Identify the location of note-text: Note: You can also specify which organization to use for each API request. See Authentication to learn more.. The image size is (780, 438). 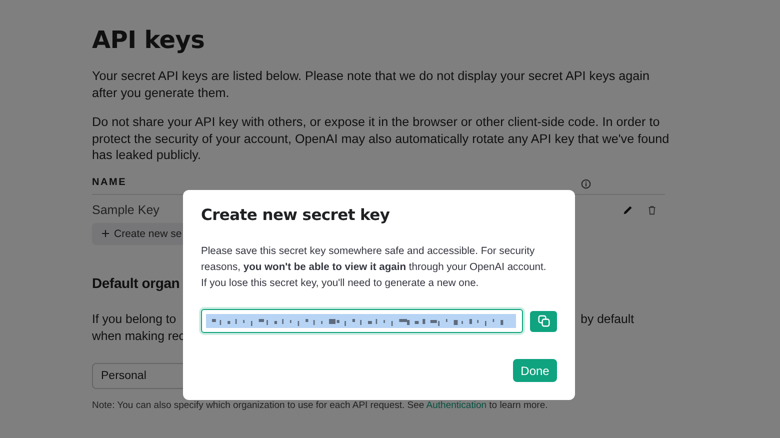
(320, 405).